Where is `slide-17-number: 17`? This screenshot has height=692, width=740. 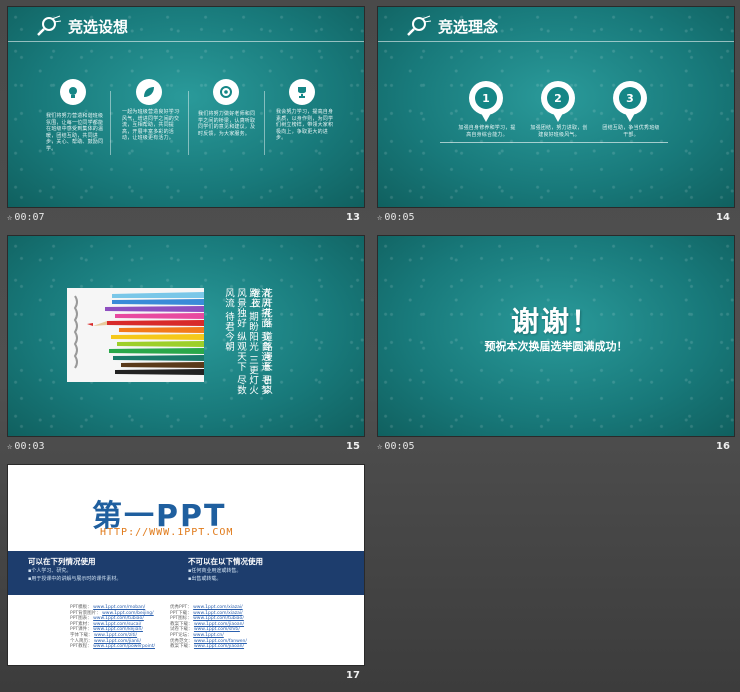
slide-17-number: 17 is located at coordinates (353, 675).